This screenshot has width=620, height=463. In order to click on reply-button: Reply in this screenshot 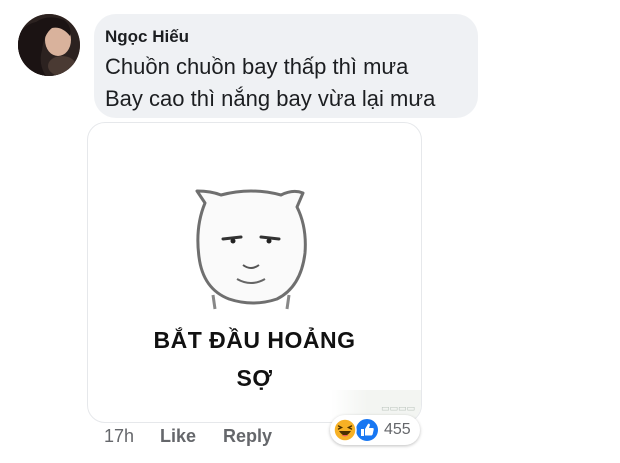, I will do `click(247, 436)`.